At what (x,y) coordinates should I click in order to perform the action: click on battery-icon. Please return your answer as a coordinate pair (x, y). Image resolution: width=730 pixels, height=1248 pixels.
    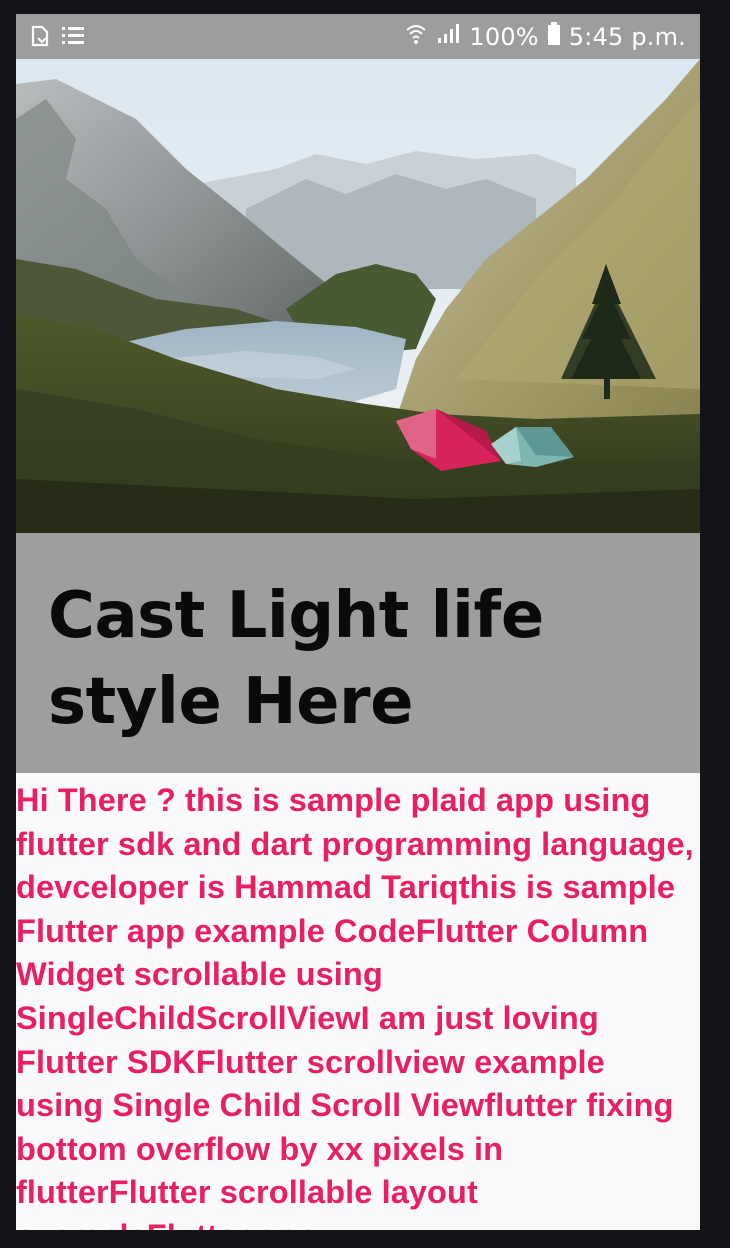
    Looking at the image, I should click on (554, 37).